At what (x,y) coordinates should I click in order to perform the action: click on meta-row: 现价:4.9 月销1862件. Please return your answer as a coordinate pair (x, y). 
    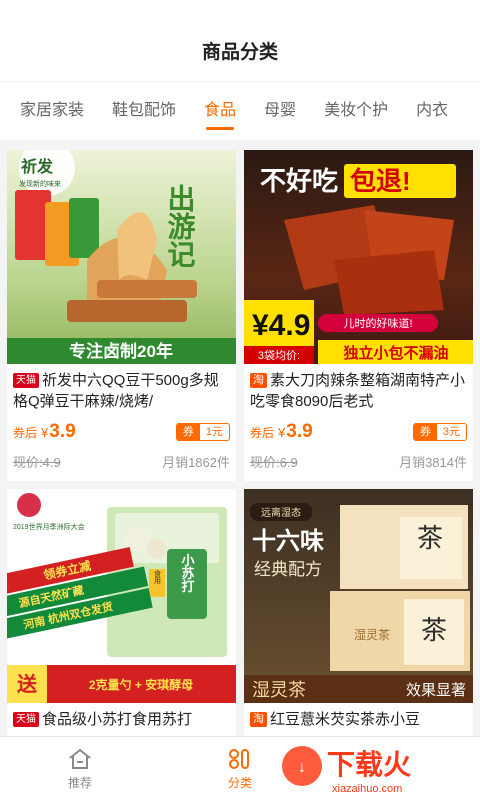
    Looking at the image, I should click on (121, 462).